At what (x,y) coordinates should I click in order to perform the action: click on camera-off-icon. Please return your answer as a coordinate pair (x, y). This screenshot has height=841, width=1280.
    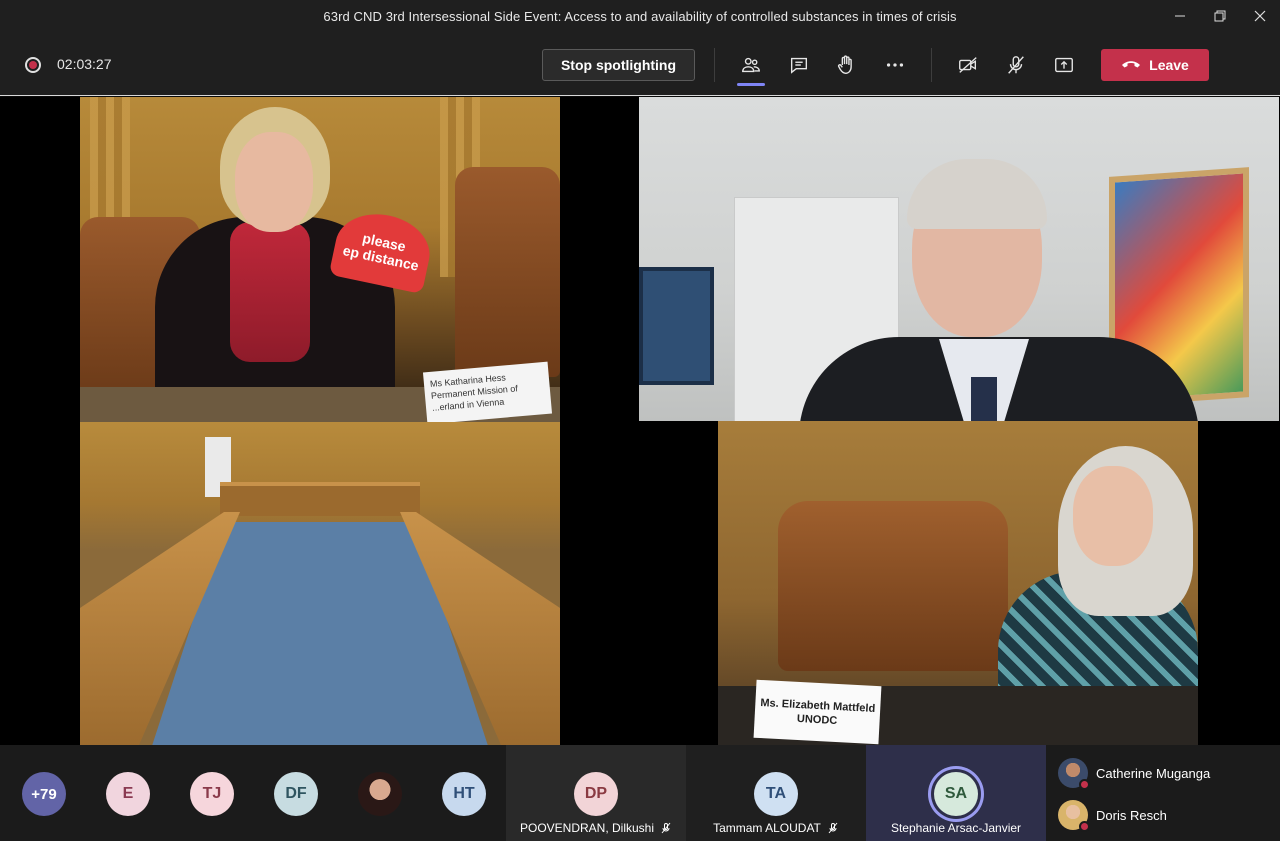
    Looking at the image, I should click on (968, 65).